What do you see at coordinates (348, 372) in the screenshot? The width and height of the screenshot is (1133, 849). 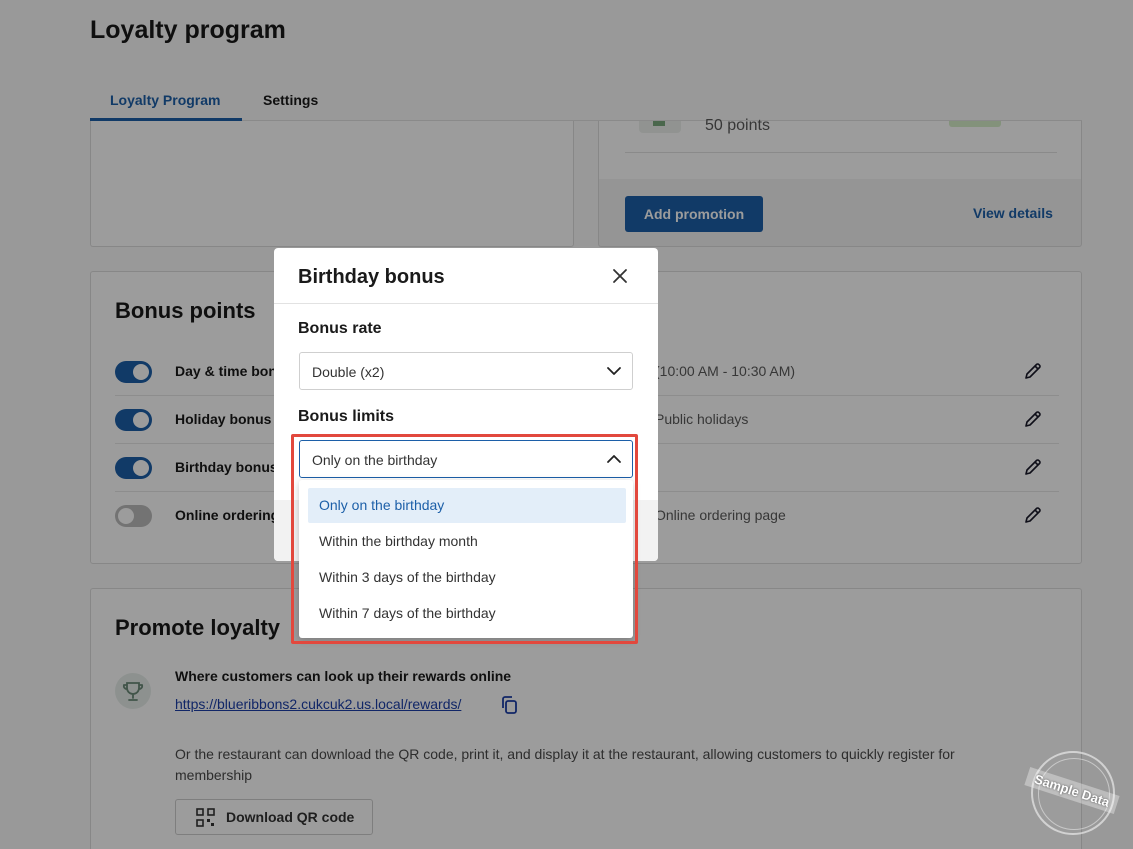 I see `bonus-rate-value: Double (x2)` at bounding box center [348, 372].